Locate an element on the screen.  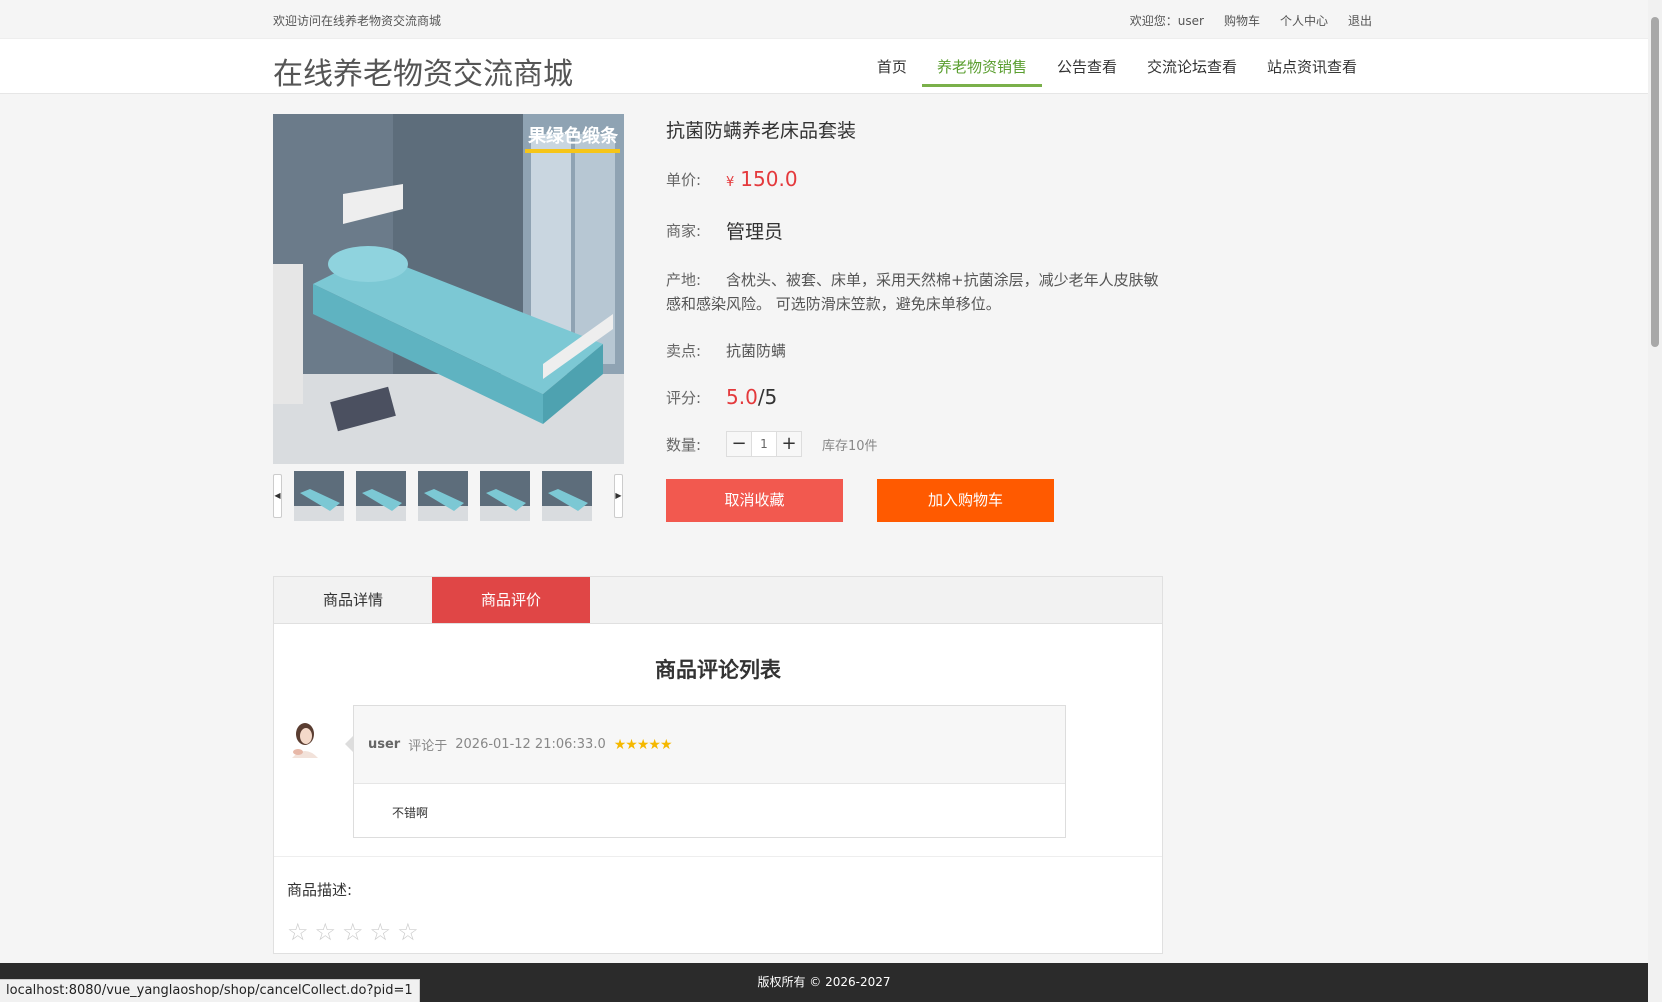
thumbnail-strip: ◀ ▶ is located at coordinates (448, 496).